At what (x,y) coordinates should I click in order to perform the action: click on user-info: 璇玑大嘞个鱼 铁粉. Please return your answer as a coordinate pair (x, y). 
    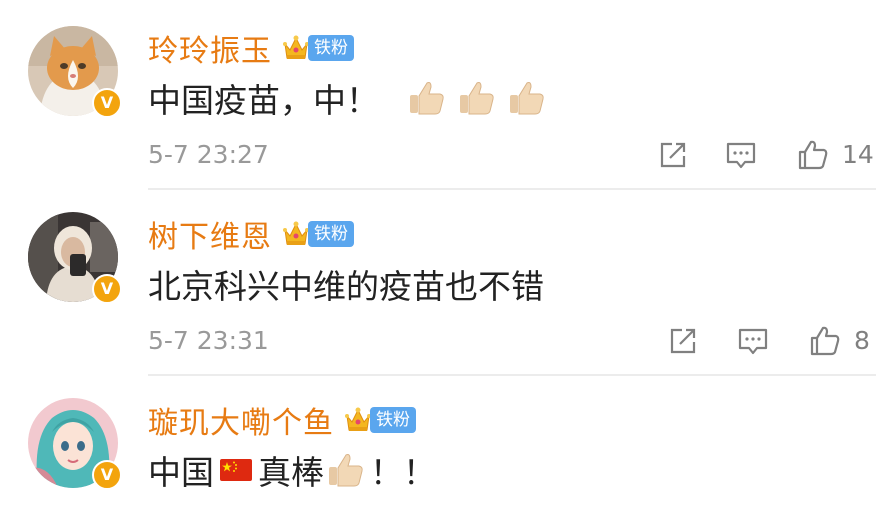
    Looking at the image, I should click on (282, 420).